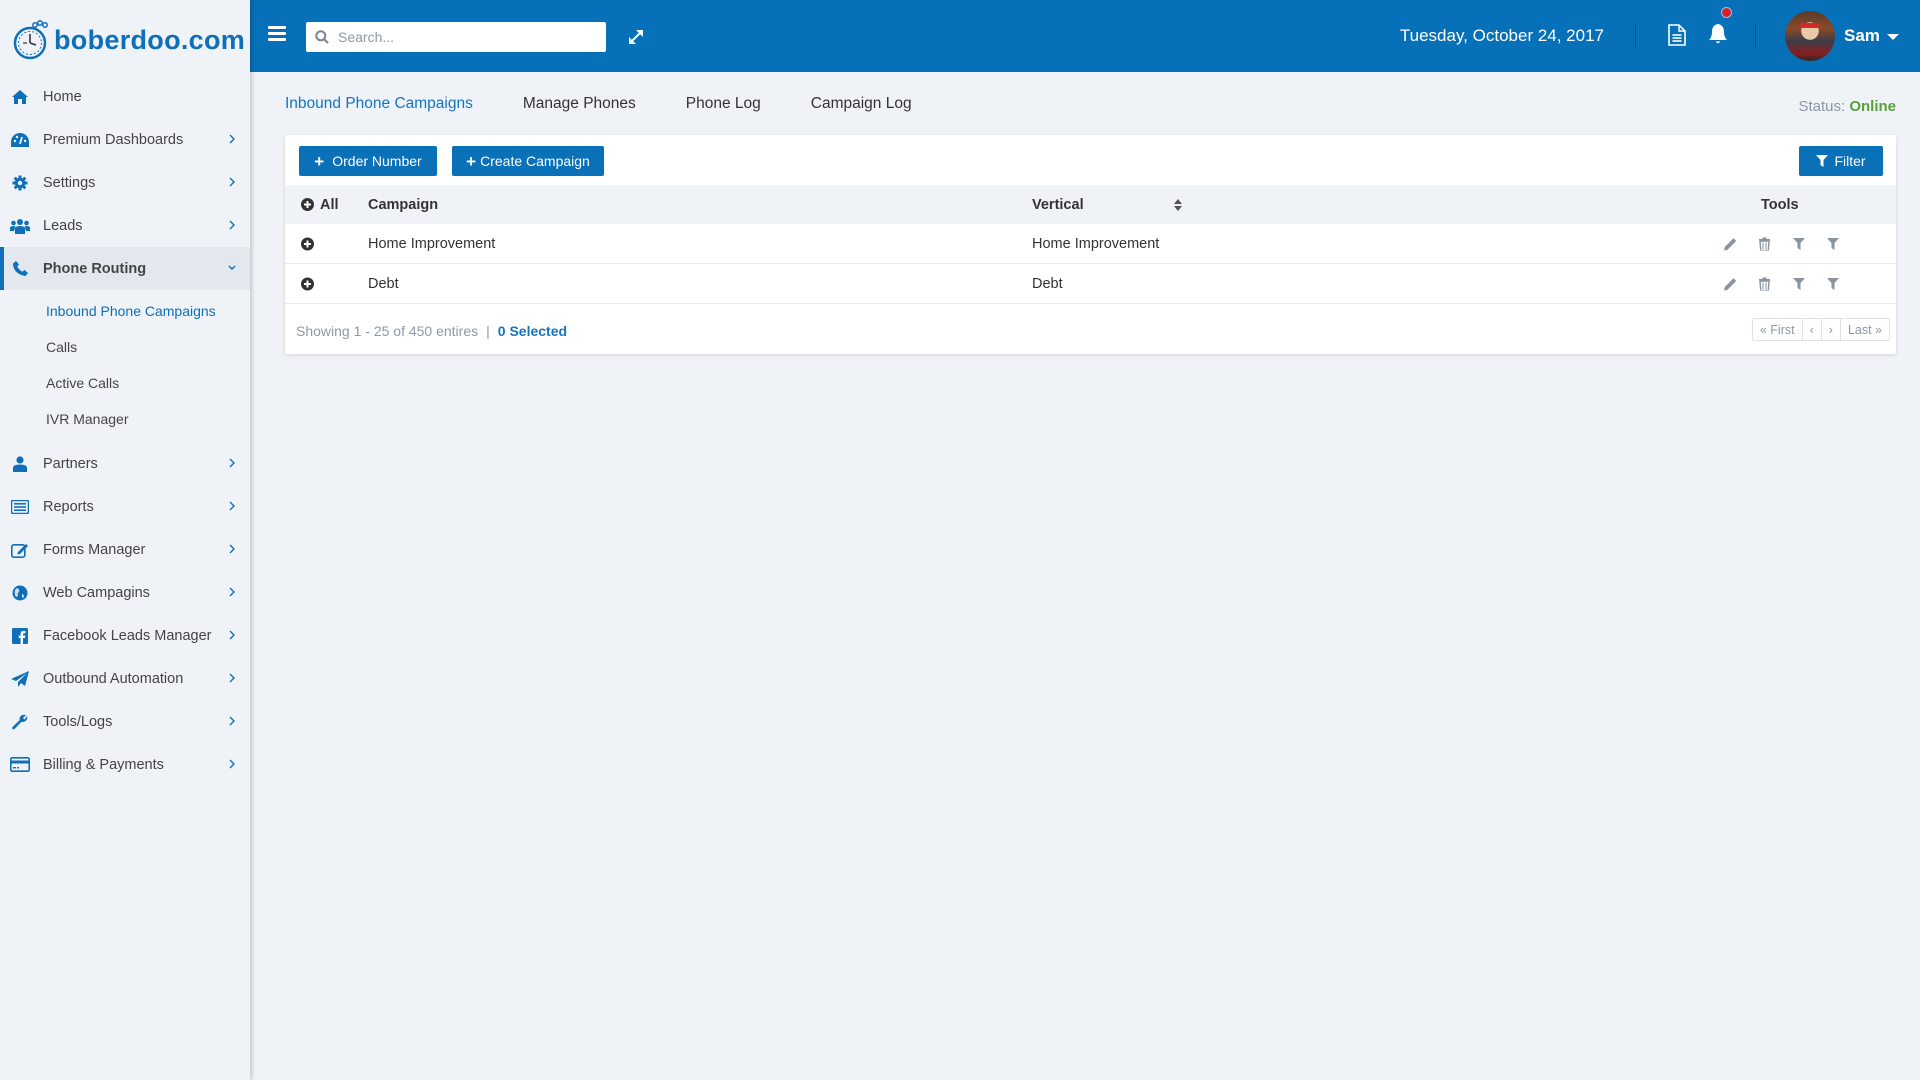 The image size is (1920, 1080). What do you see at coordinates (1058, 205) in the screenshot?
I see `column-header-vertical: Vertical` at bounding box center [1058, 205].